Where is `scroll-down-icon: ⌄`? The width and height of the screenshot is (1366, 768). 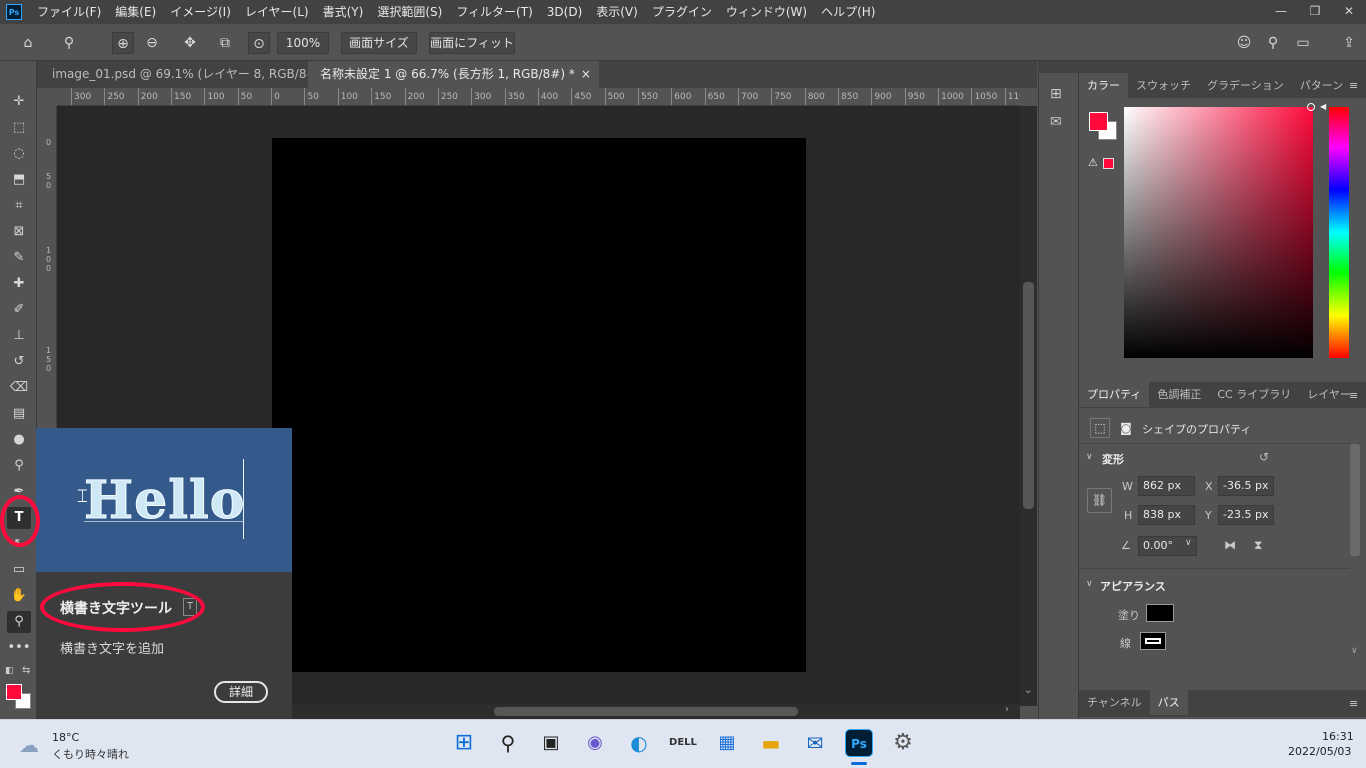
scroll-down-icon: ⌄ is located at coordinates (1028, 690).